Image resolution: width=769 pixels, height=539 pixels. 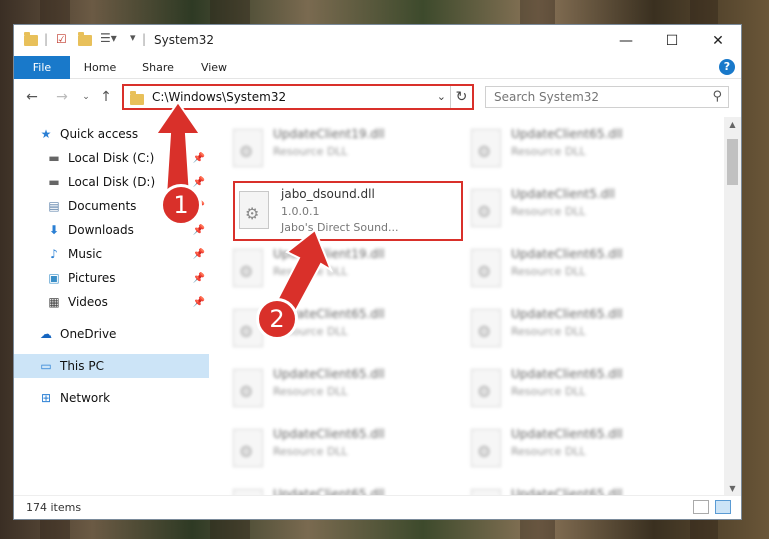 I want to click on sidebar-item-this-pc: ▭ This PC, so click(x=111, y=366).